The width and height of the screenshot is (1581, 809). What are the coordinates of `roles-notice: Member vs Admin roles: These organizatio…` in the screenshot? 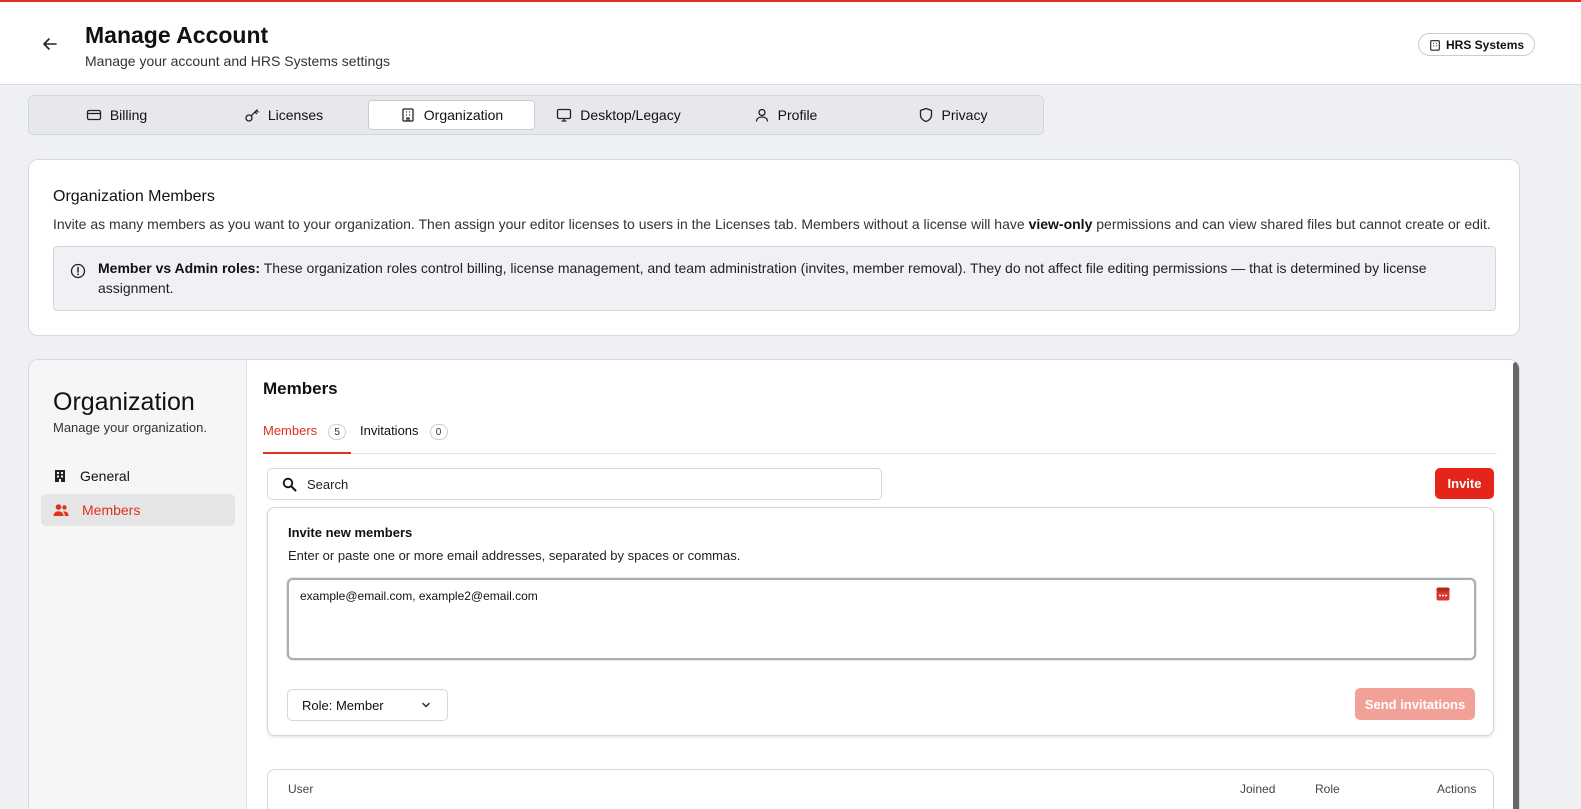 It's located at (774, 278).